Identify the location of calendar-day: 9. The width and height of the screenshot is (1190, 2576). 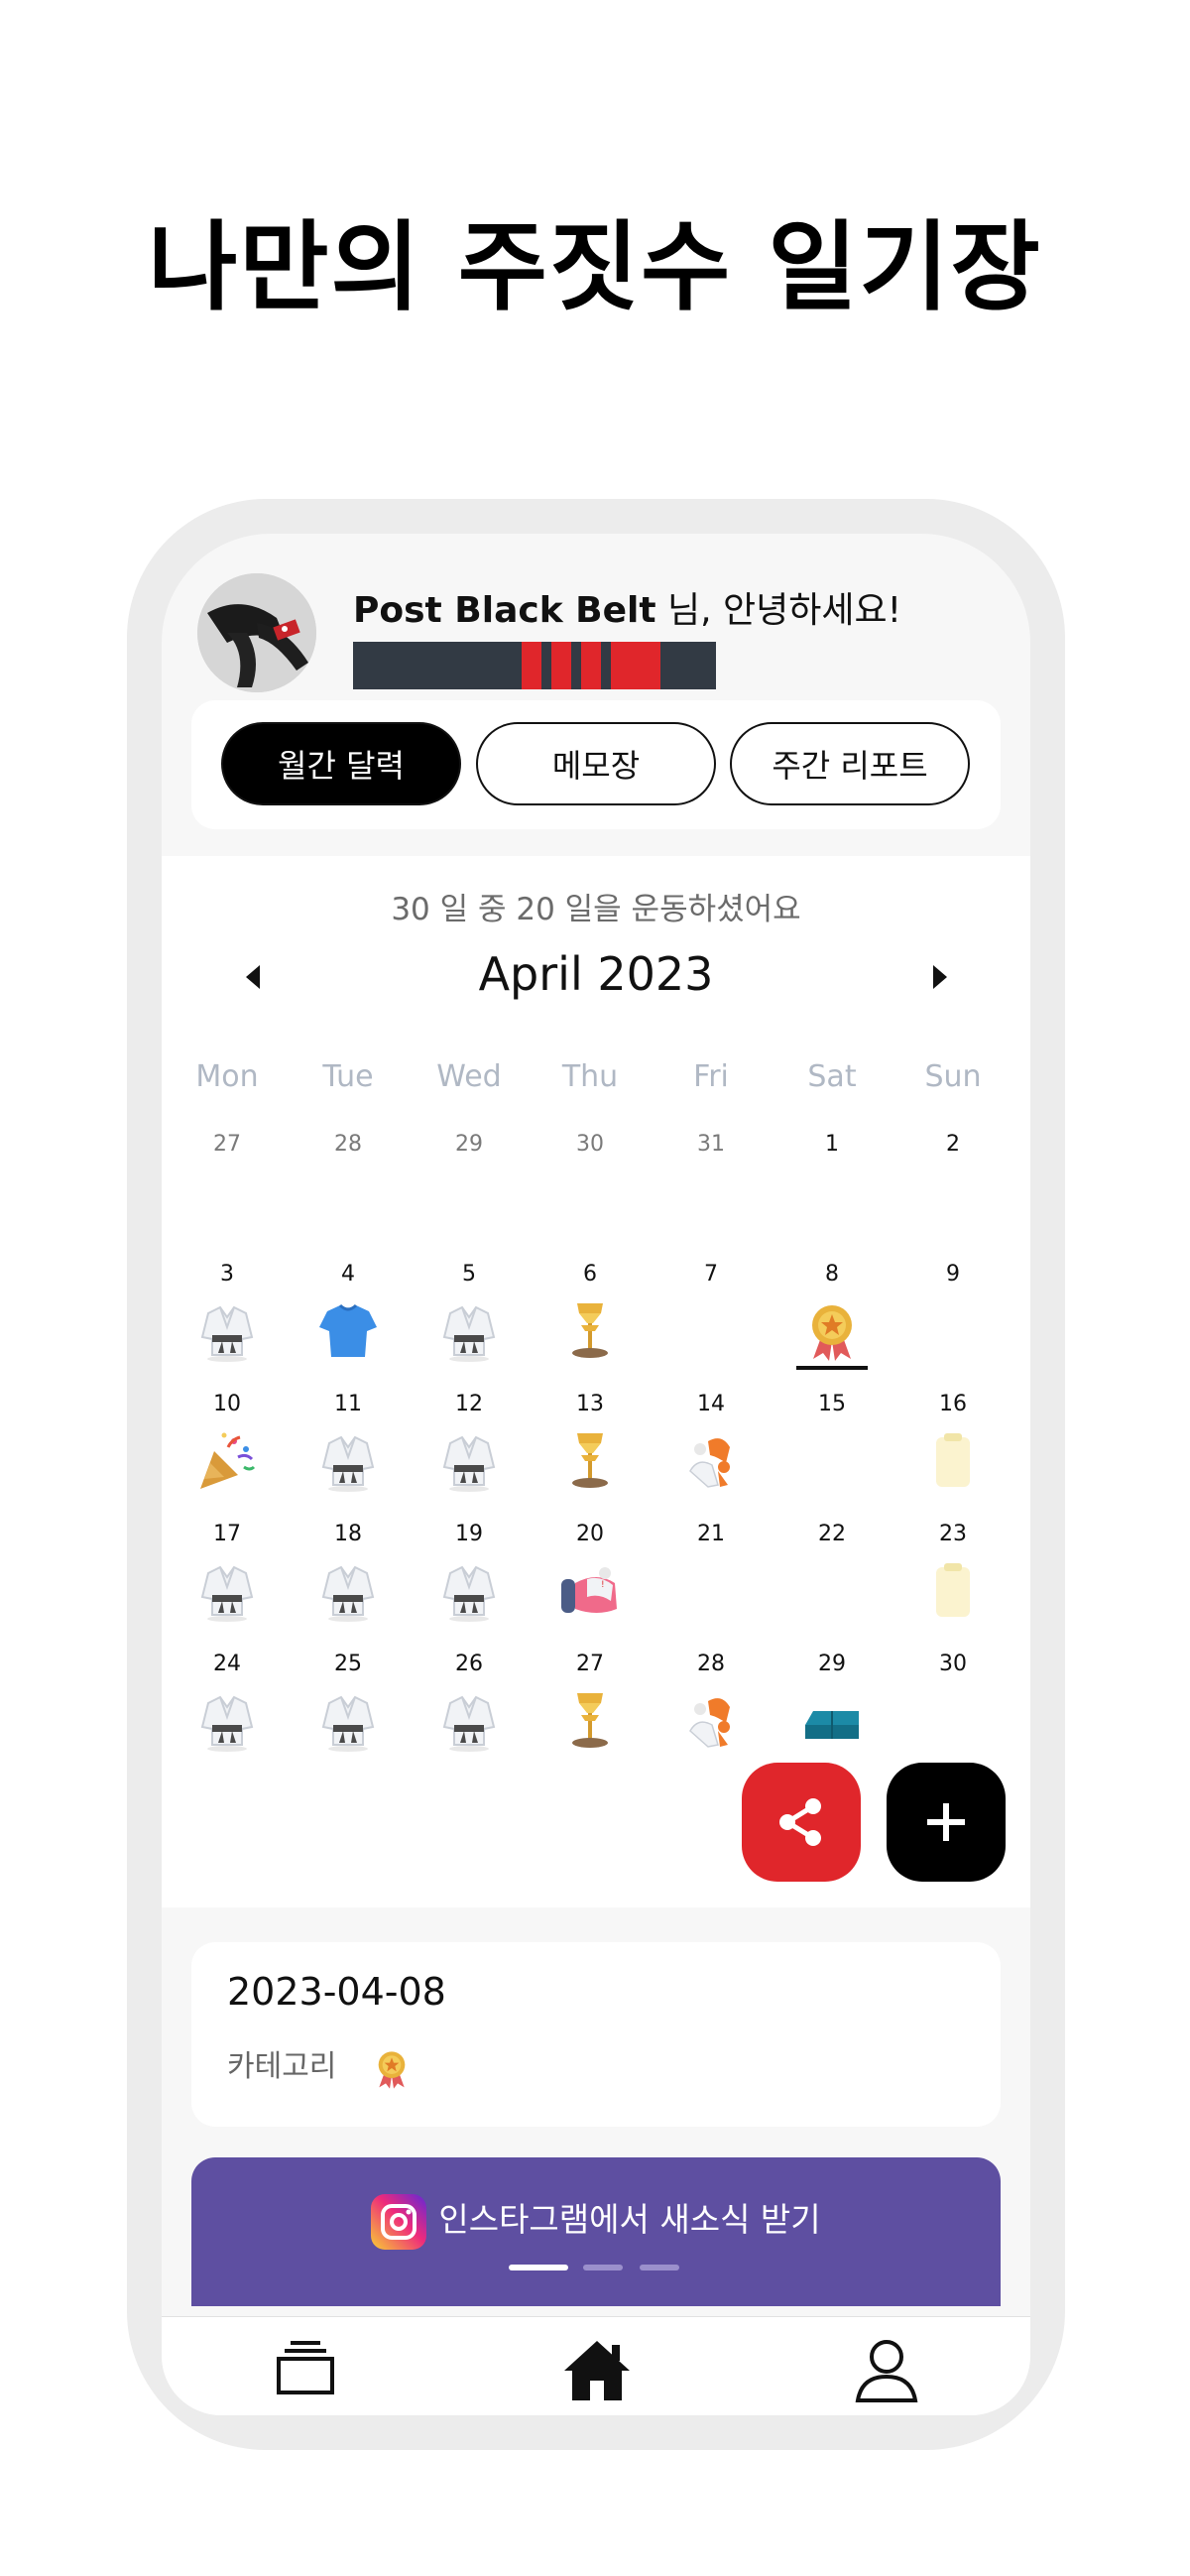
(952, 1274).